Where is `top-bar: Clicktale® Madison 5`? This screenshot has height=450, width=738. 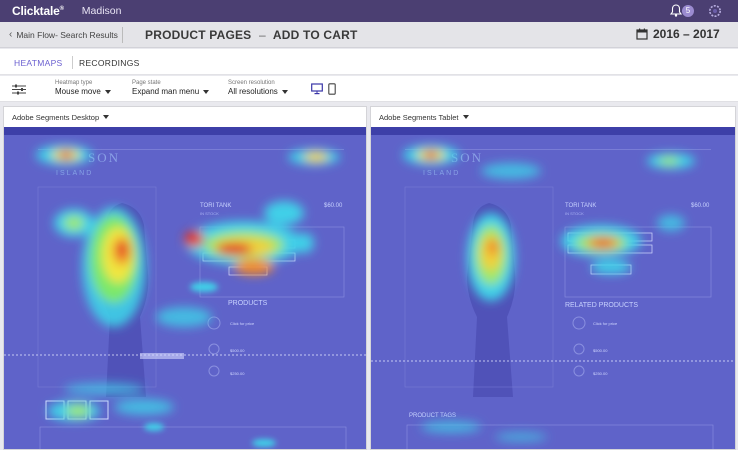 top-bar: Clicktale® Madison 5 is located at coordinates (369, 11).